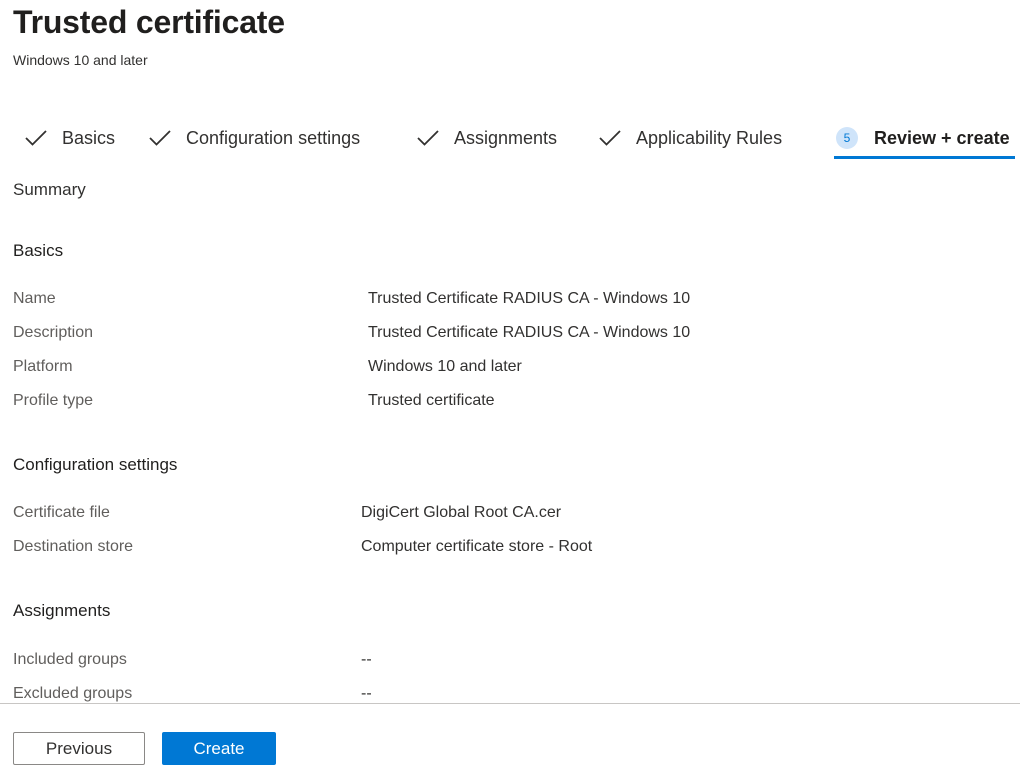  I want to click on field-value-included-groups: --, so click(366, 659).